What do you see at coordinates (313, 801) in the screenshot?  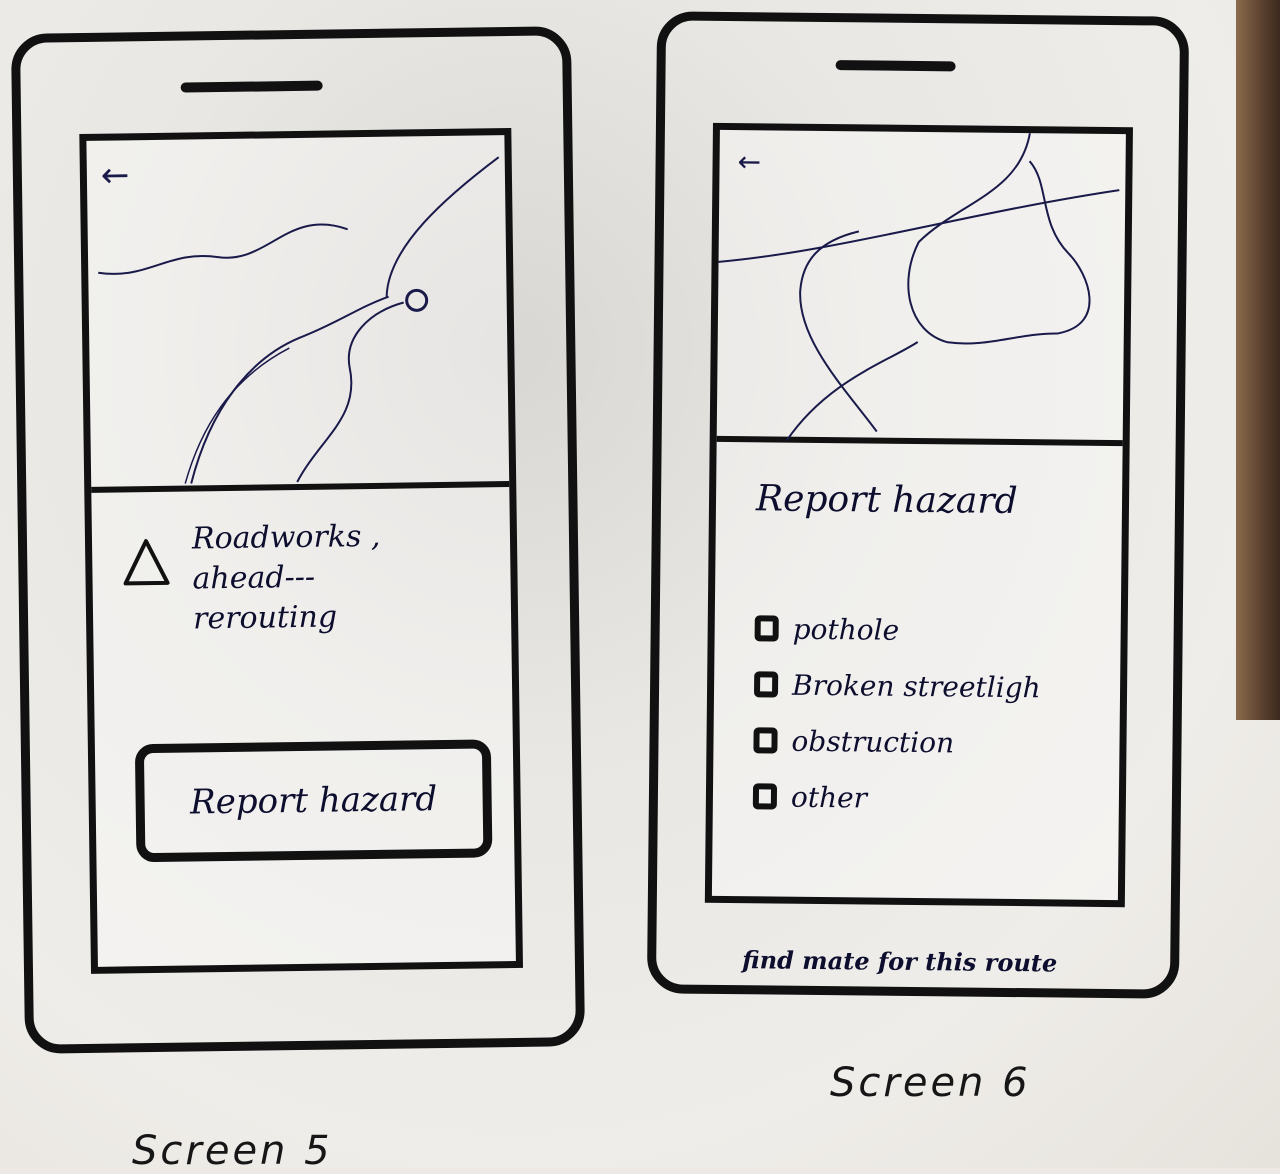 I see `report-hazard-button: Report hazard` at bounding box center [313, 801].